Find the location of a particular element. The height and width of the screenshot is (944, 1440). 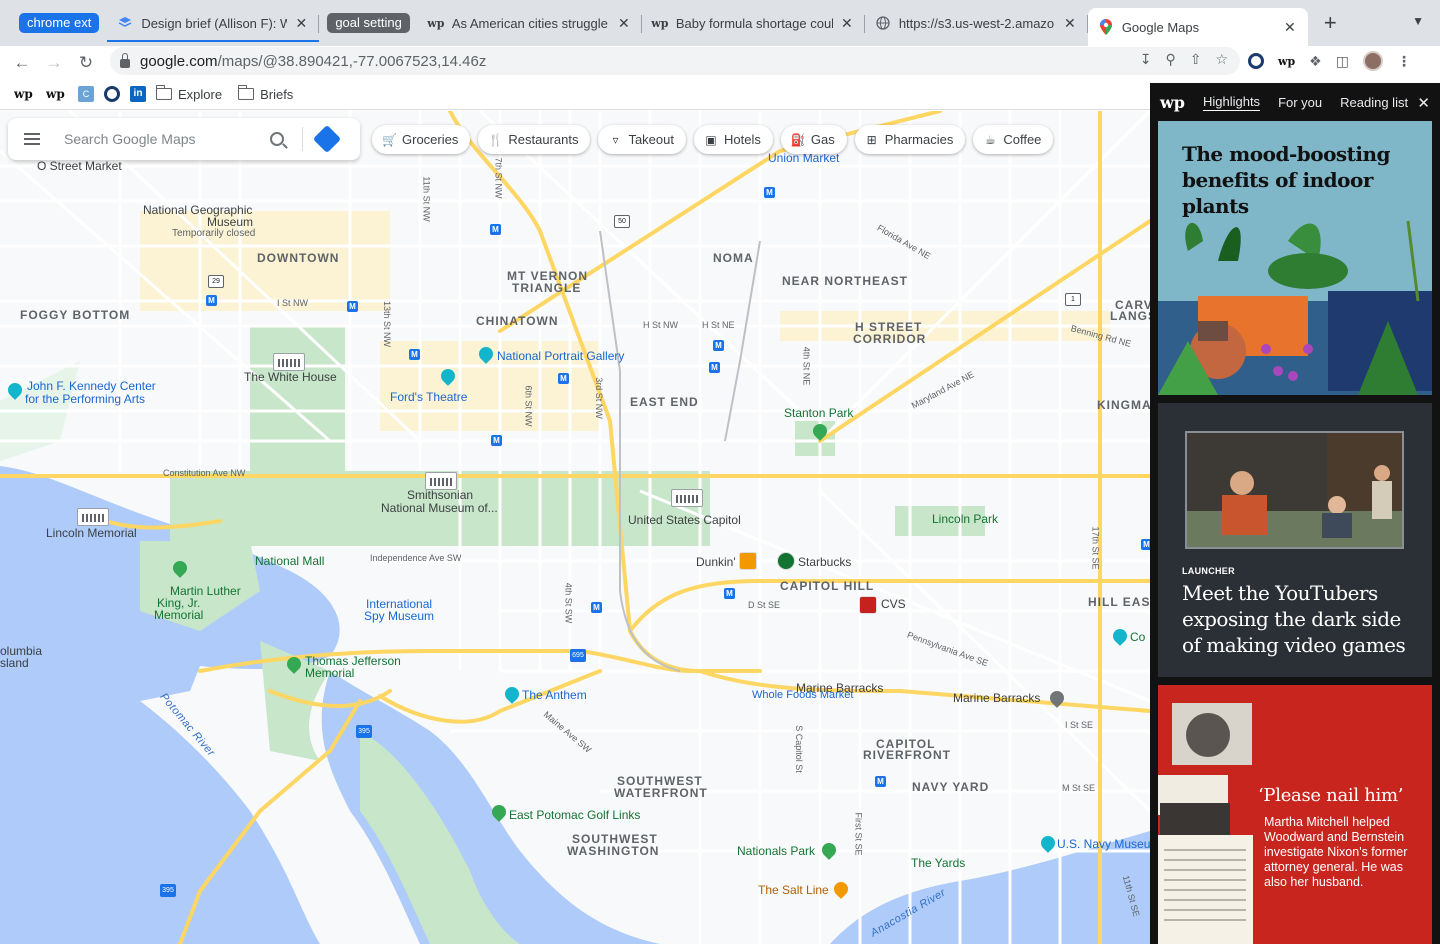

bookmark-star-icon: ☆ is located at coordinates (1221, 59).